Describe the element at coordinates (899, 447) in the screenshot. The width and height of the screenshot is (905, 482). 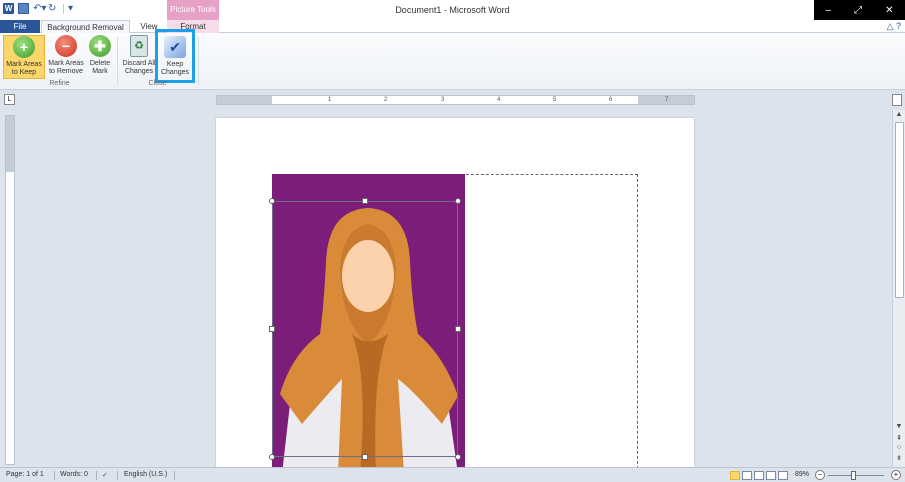
I see `browse-object-icon: ○` at that location.